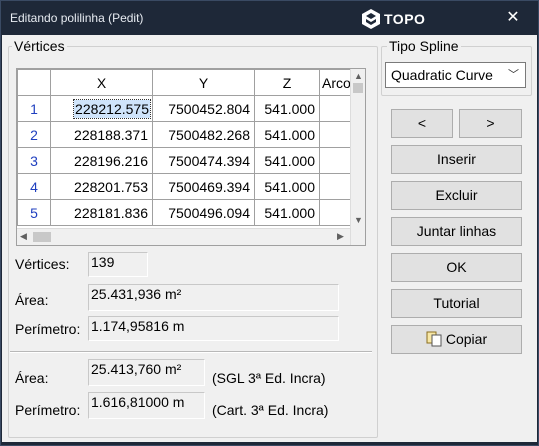 The height and width of the screenshot is (446, 539). What do you see at coordinates (424, 46) in the screenshot?
I see `spline-group-label: Tipo Spline` at bounding box center [424, 46].